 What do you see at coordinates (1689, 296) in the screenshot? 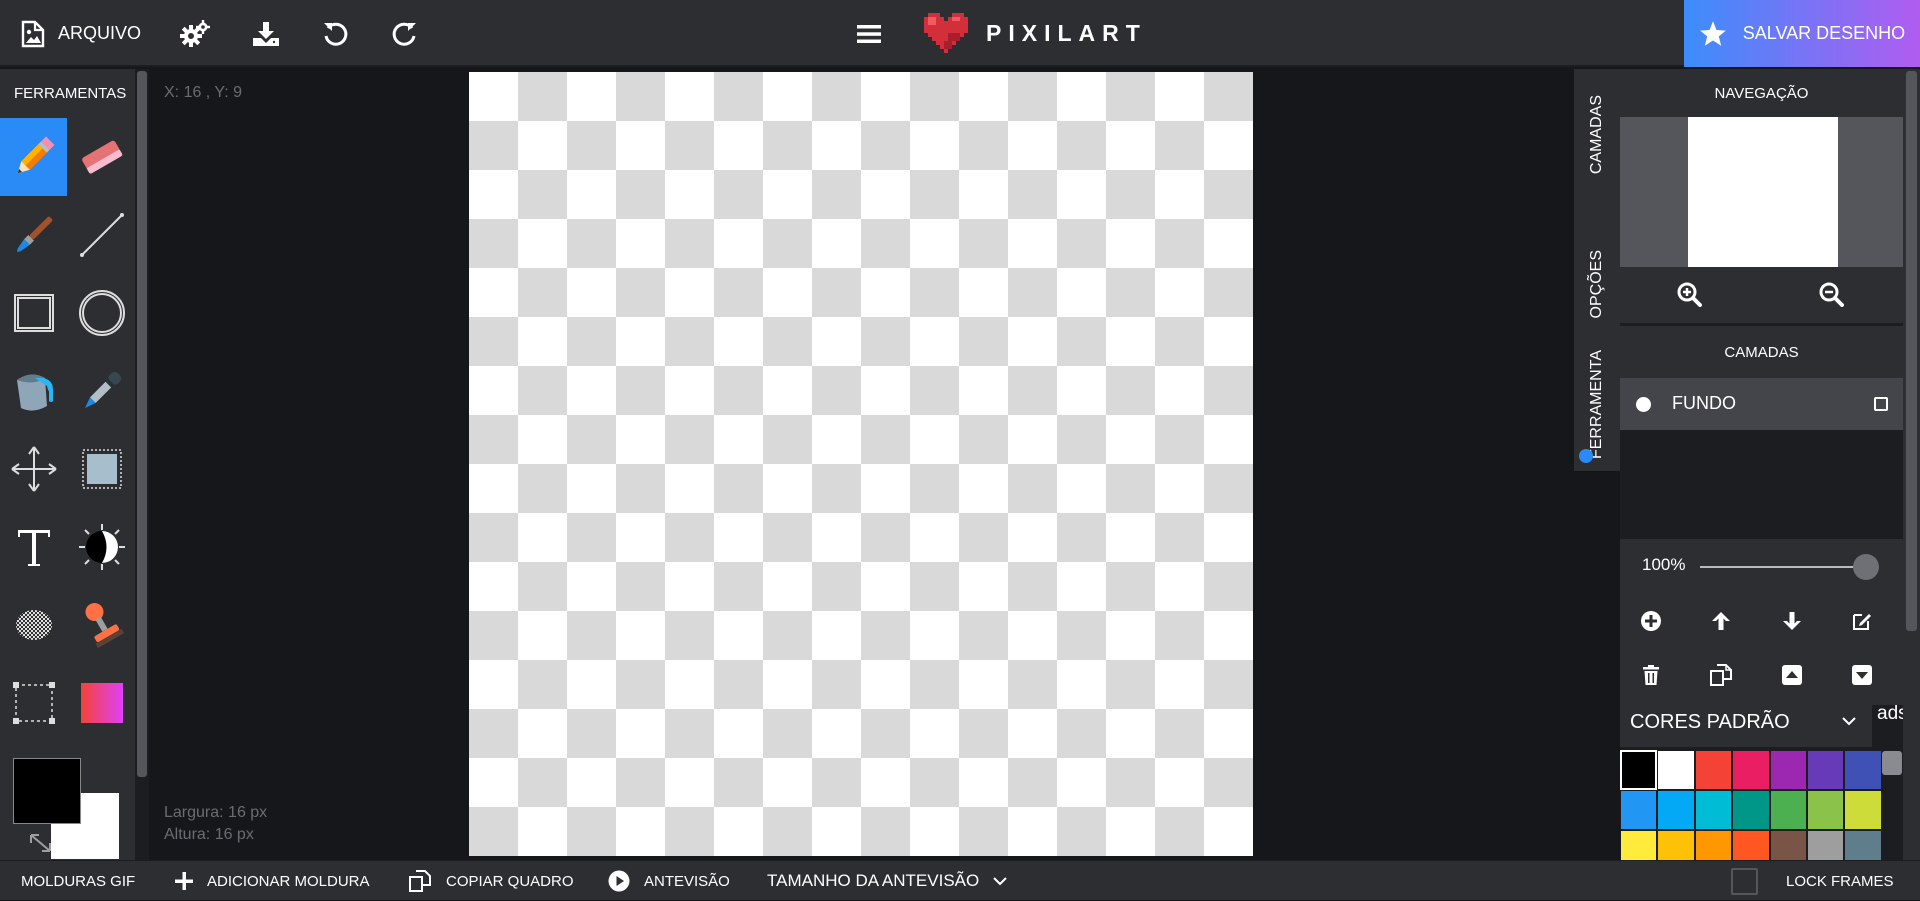
I see `zoom-in-button` at bounding box center [1689, 296].